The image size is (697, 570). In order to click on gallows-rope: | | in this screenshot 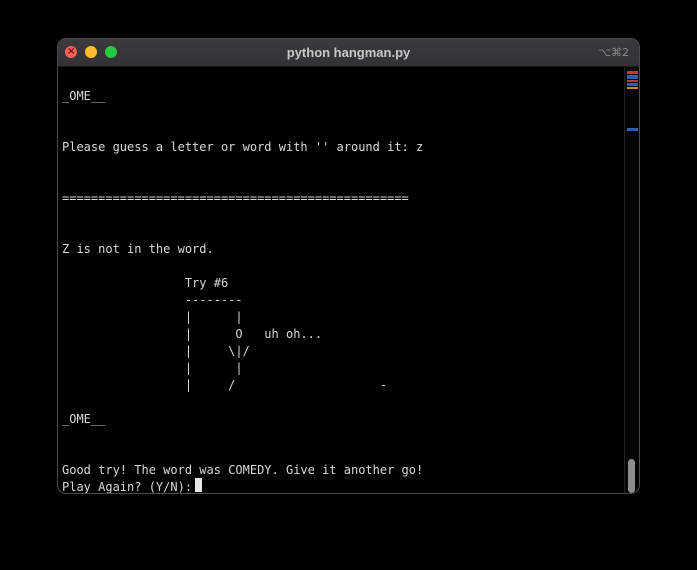, I will do `click(152, 317)`.